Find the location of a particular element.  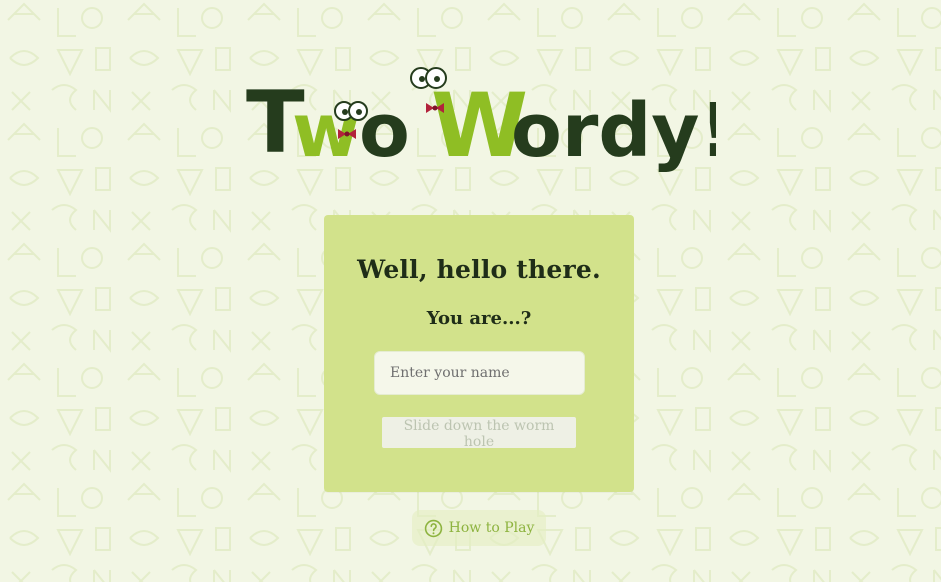

worm-eyes-right is located at coordinates (428, 78).